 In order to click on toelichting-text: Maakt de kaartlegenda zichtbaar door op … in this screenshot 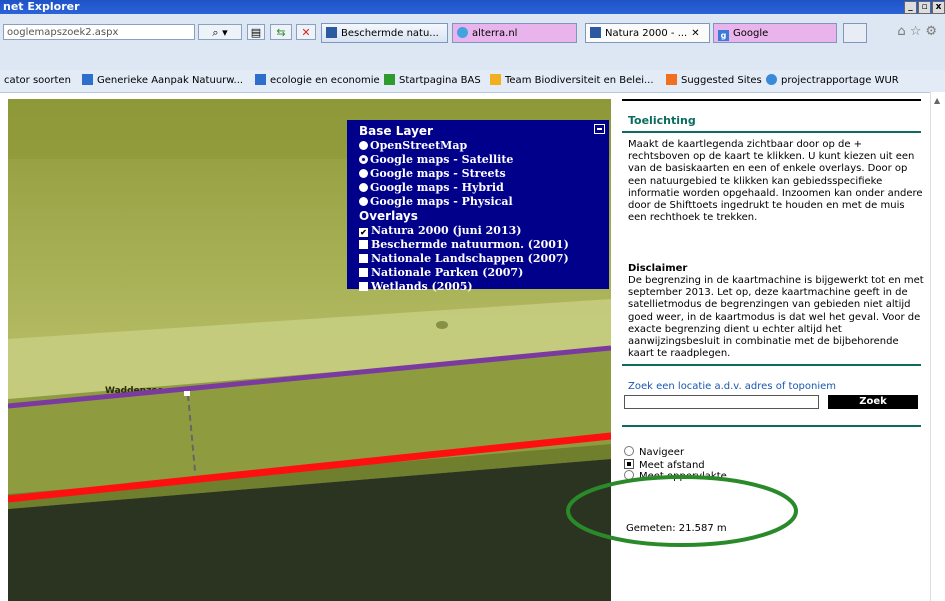, I will do `click(775, 181)`.